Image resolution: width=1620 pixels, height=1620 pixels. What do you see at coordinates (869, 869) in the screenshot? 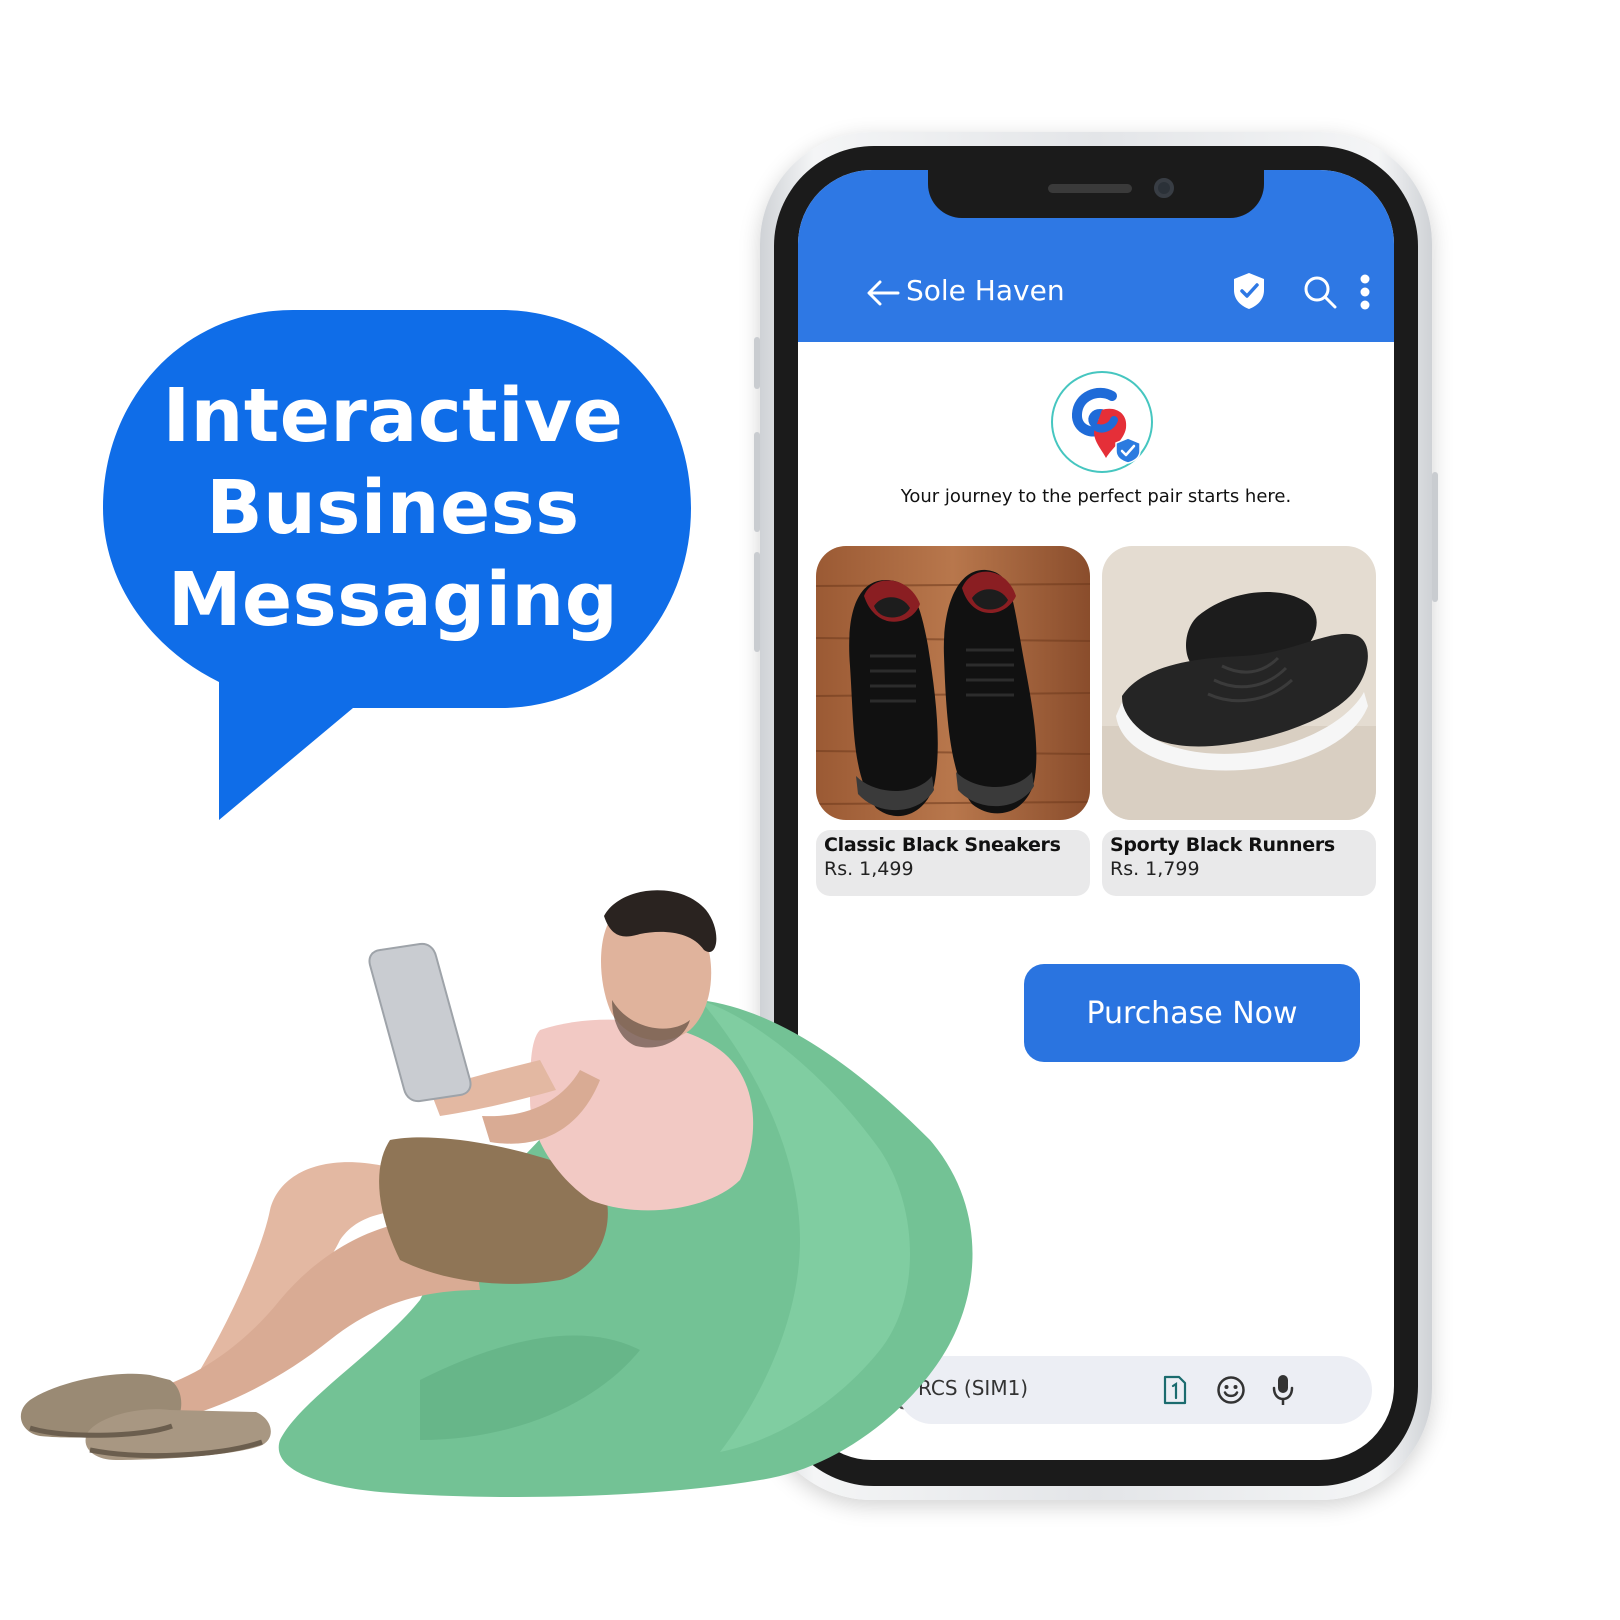
I see `product-price: Rs. 1,499` at bounding box center [869, 869].